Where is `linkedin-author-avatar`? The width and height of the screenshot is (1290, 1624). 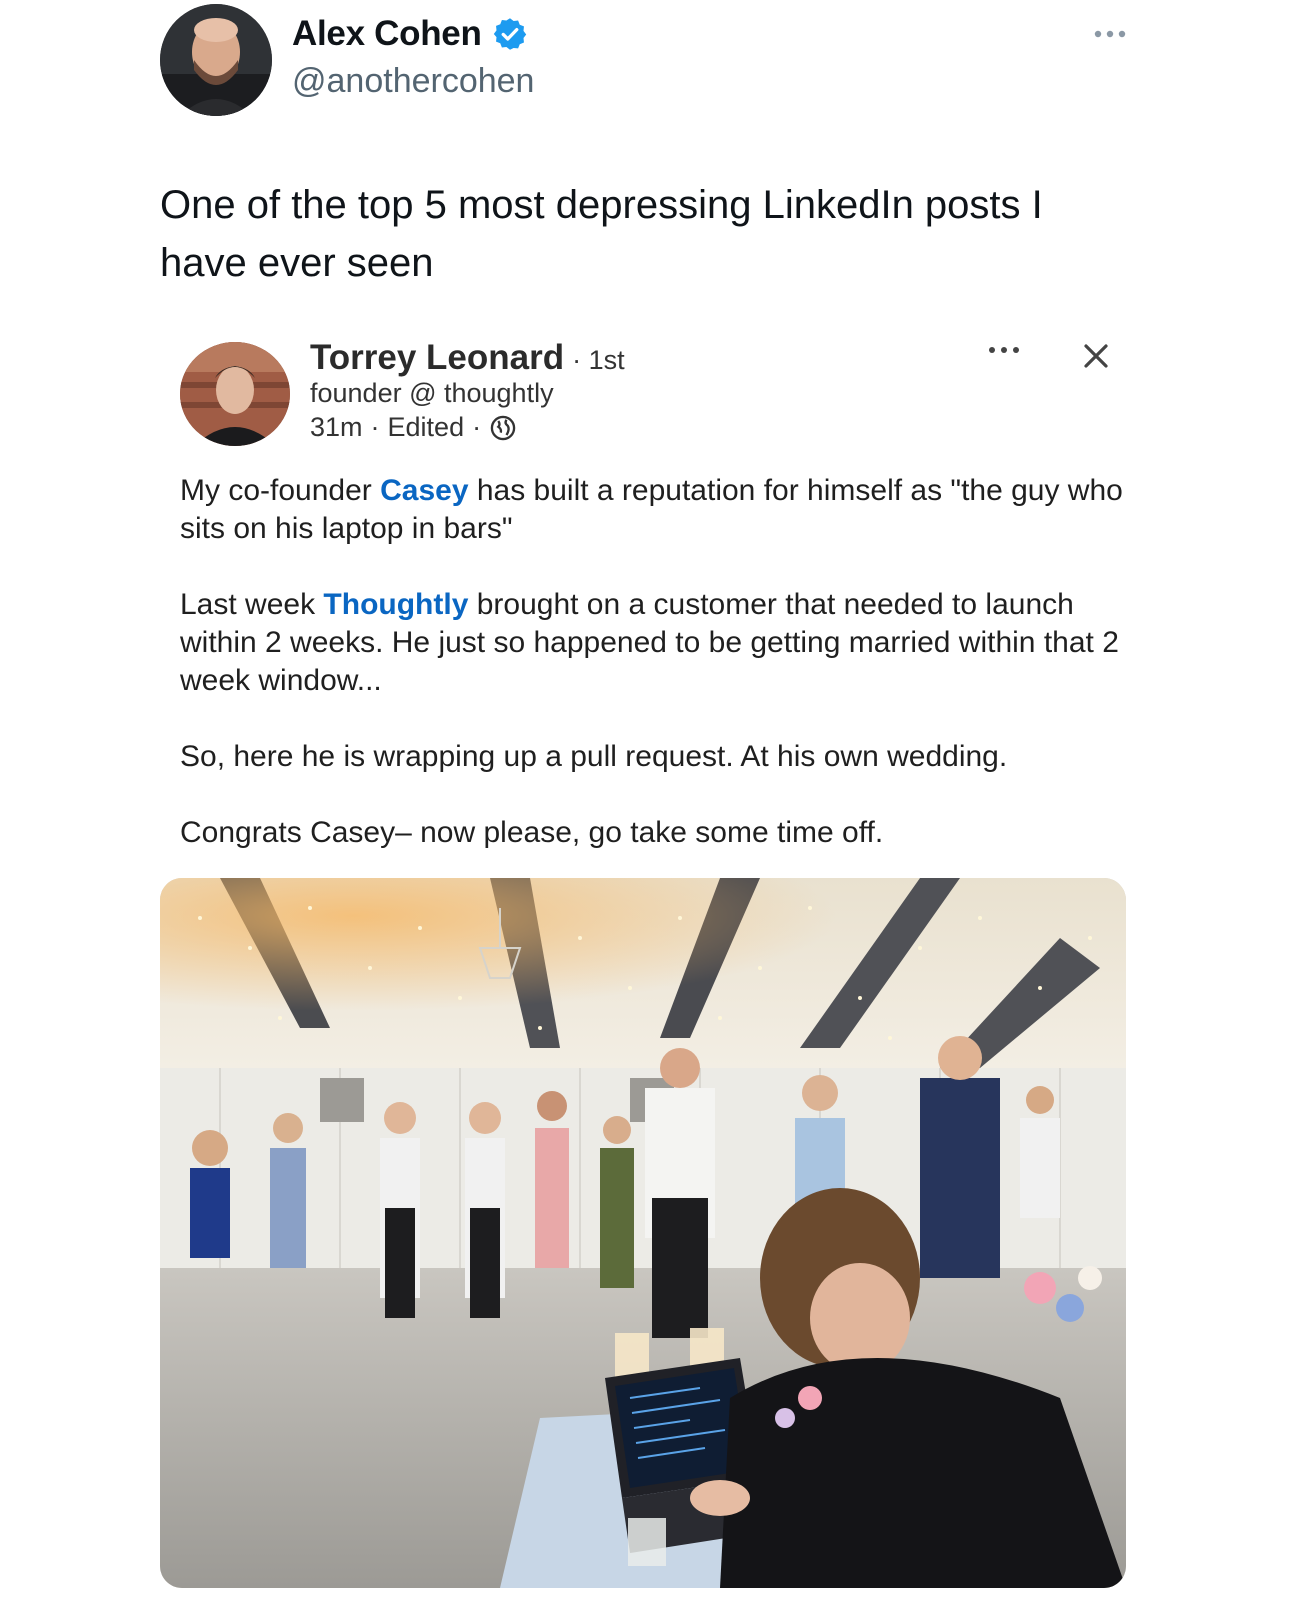
linkedin-author-avatar is located at coordinates (235, 394).